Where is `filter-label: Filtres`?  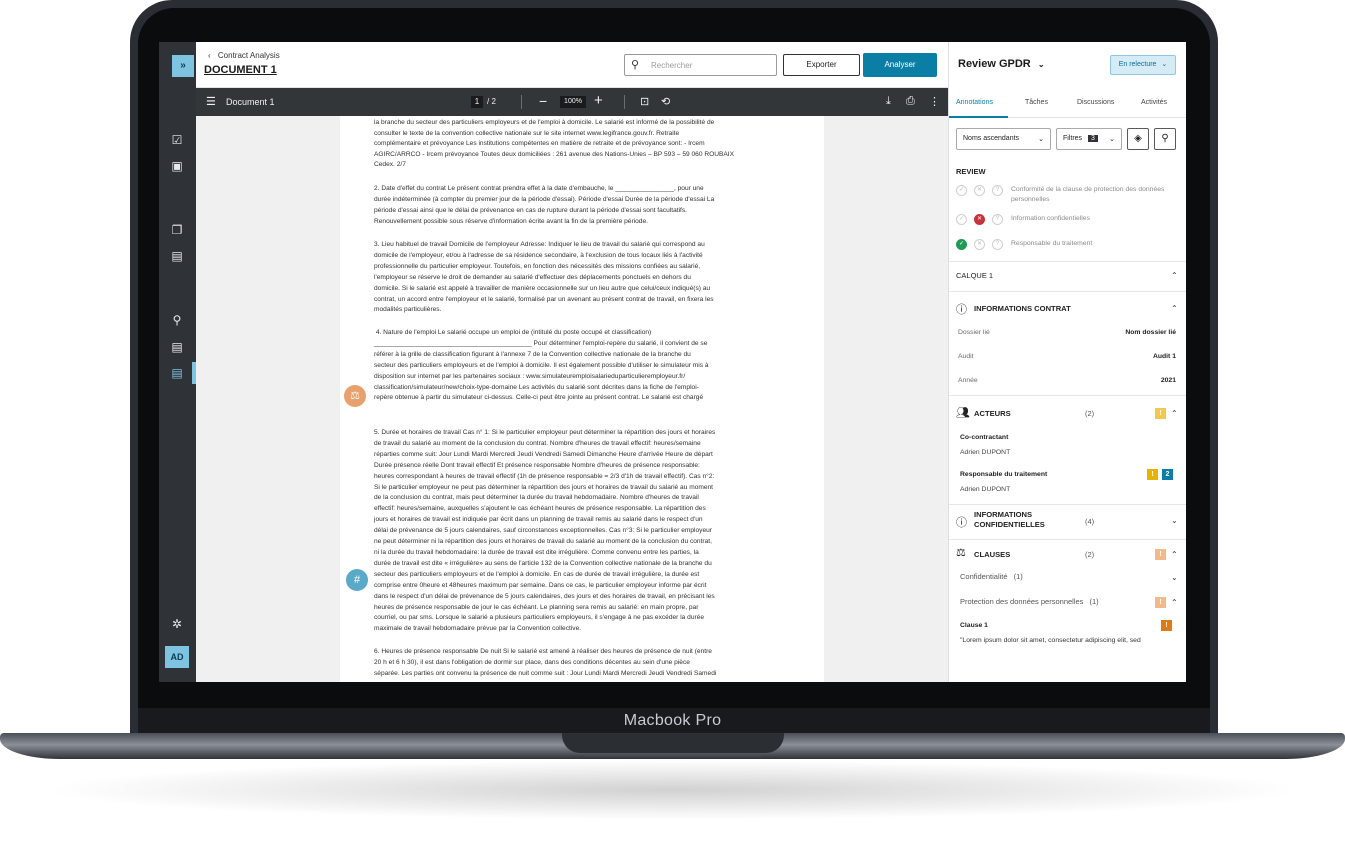 filter-label: Filtres is located at coordinates (1073, 138).